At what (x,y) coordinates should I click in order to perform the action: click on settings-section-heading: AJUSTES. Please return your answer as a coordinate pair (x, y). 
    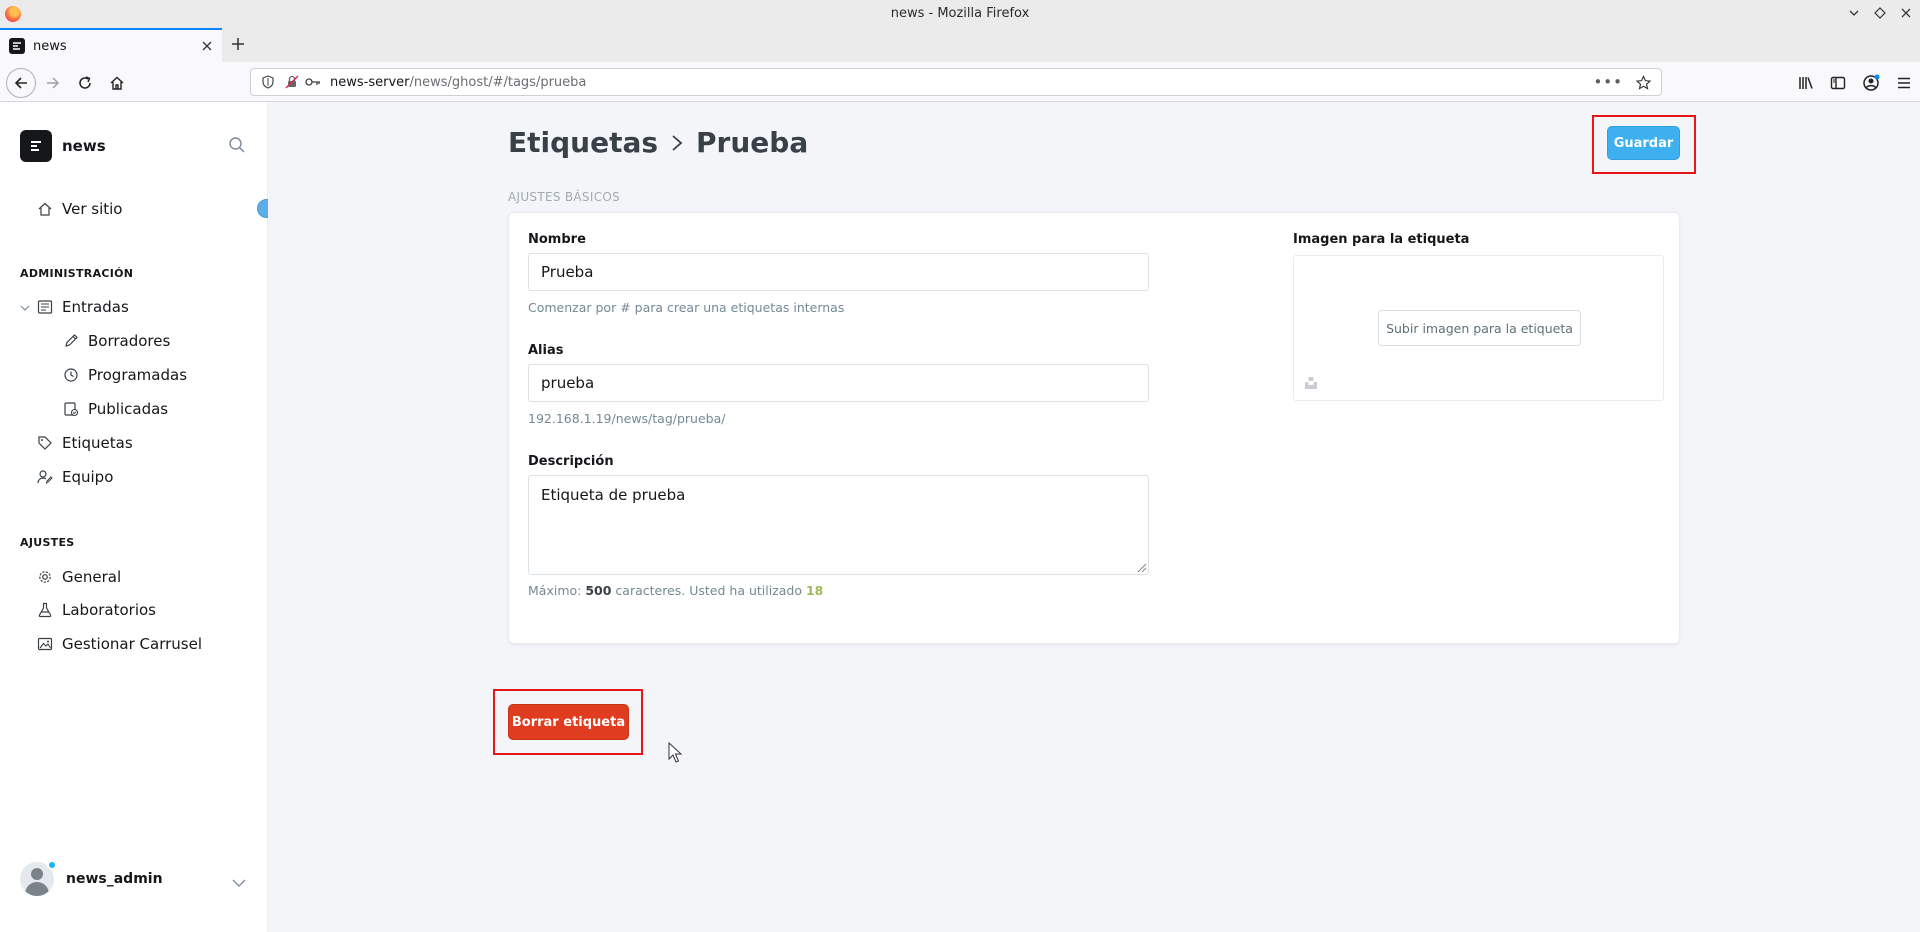
    Looking at the image, I should click on (47, 542).